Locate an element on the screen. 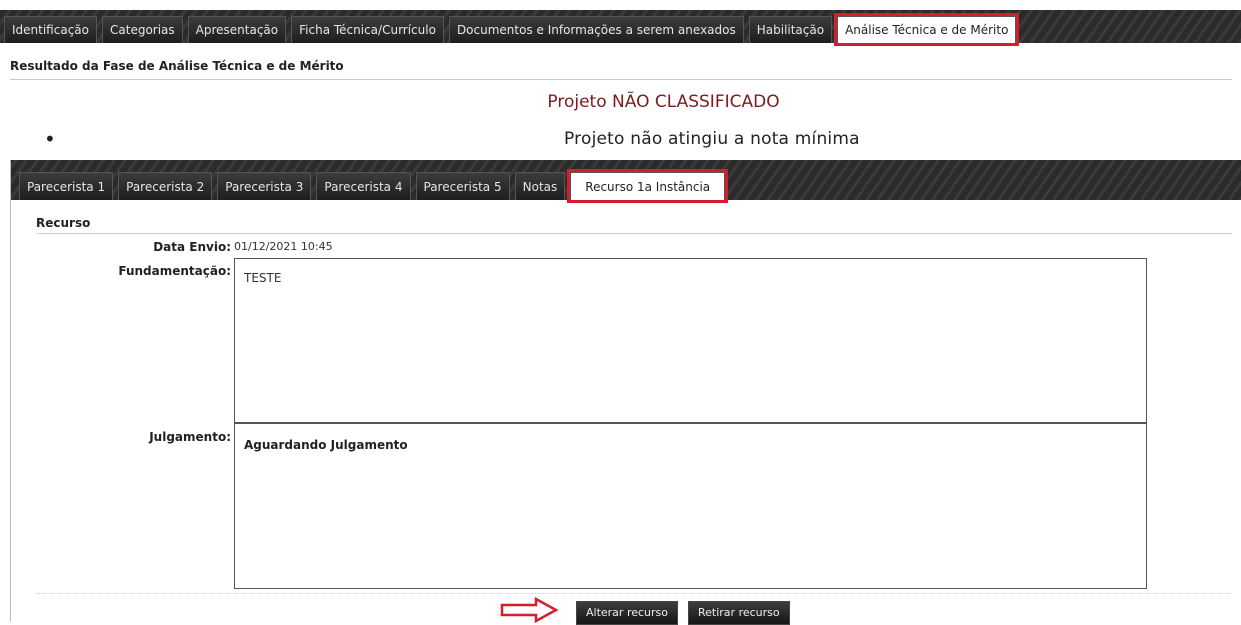  tab-notas: Notas is located at coordinates (540, 186).